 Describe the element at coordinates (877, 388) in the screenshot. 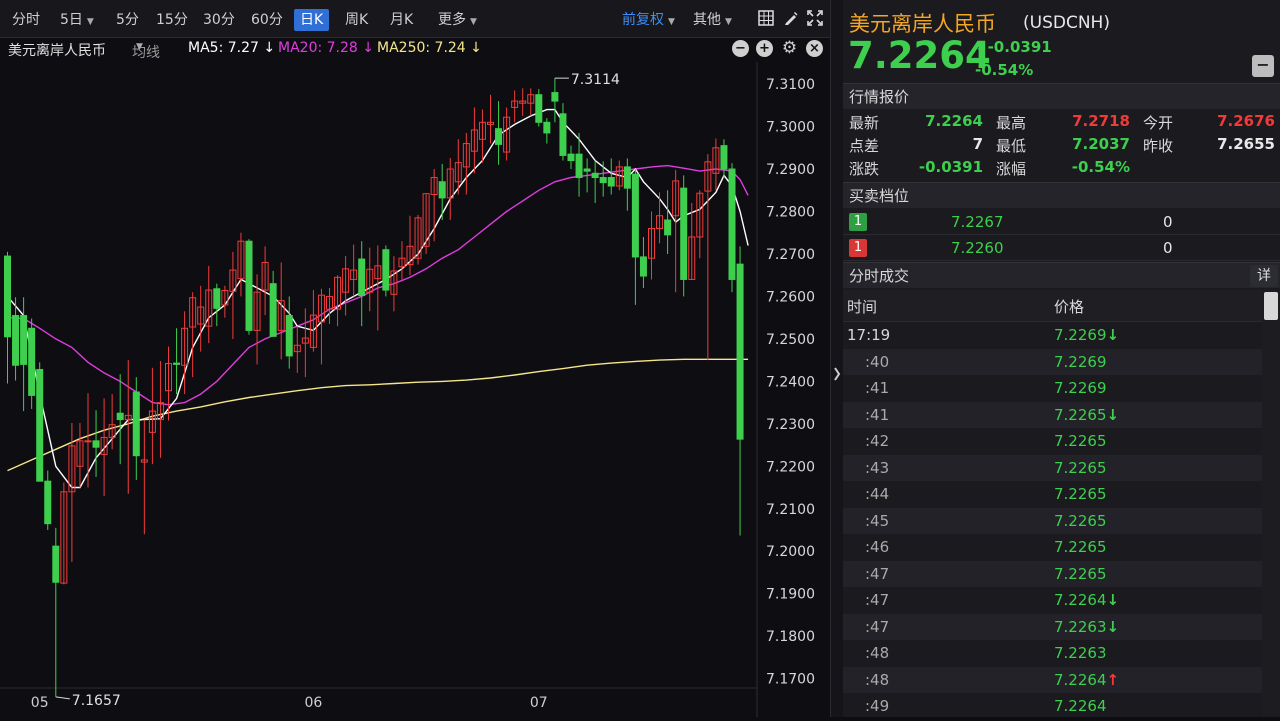

I see `trade-time: :41` at that location.